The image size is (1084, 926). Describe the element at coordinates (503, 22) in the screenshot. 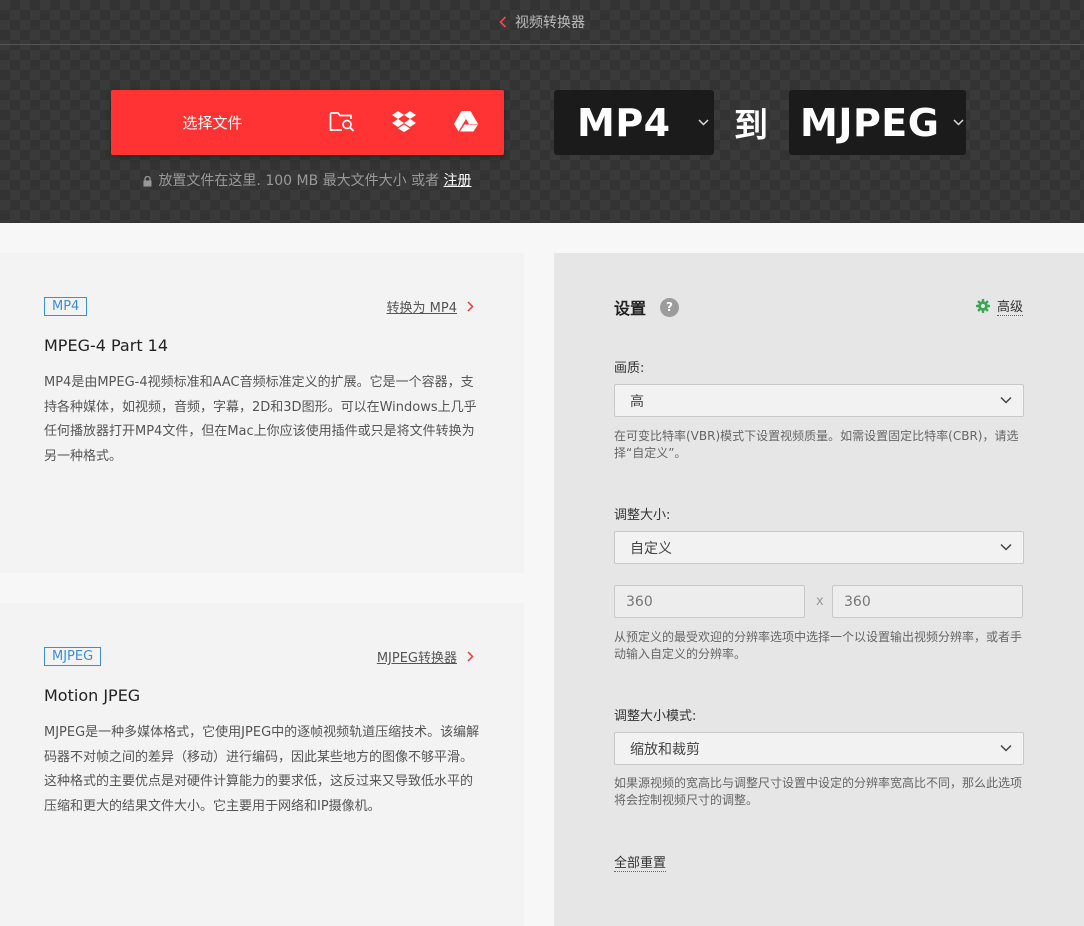

I see `chevron-left-icon` at that location.